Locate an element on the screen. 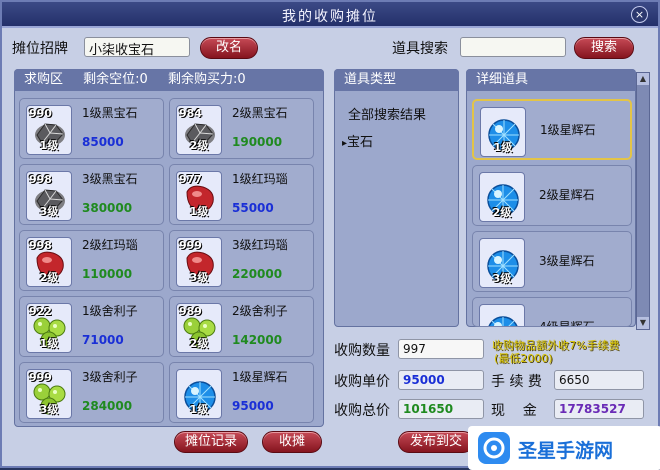 The image size is (660, 470). buy-item-card: 998 2级 2级红玛瑙 110000 is located at coordinates (91, 260).